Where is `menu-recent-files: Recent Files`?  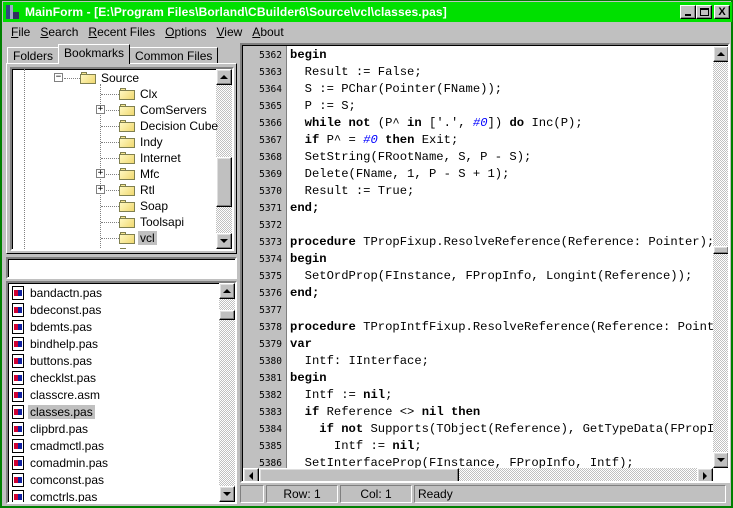
menu-recent-files: Recent Files is located at coordinates (121, 32).